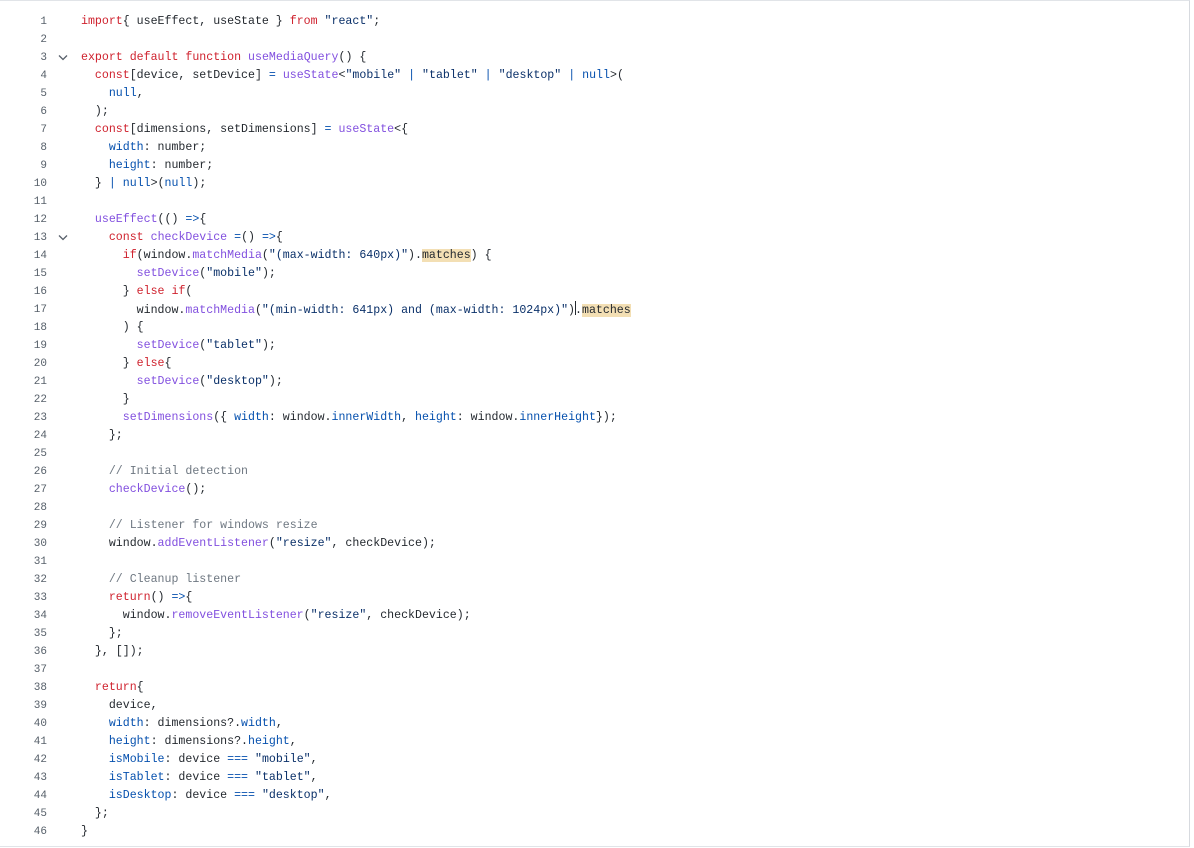 The height and width of the screenshot is (848, 1194). Describe the element at coordinates (594, 814) in the screenshot. I see `code-line: 45 };` at that location.